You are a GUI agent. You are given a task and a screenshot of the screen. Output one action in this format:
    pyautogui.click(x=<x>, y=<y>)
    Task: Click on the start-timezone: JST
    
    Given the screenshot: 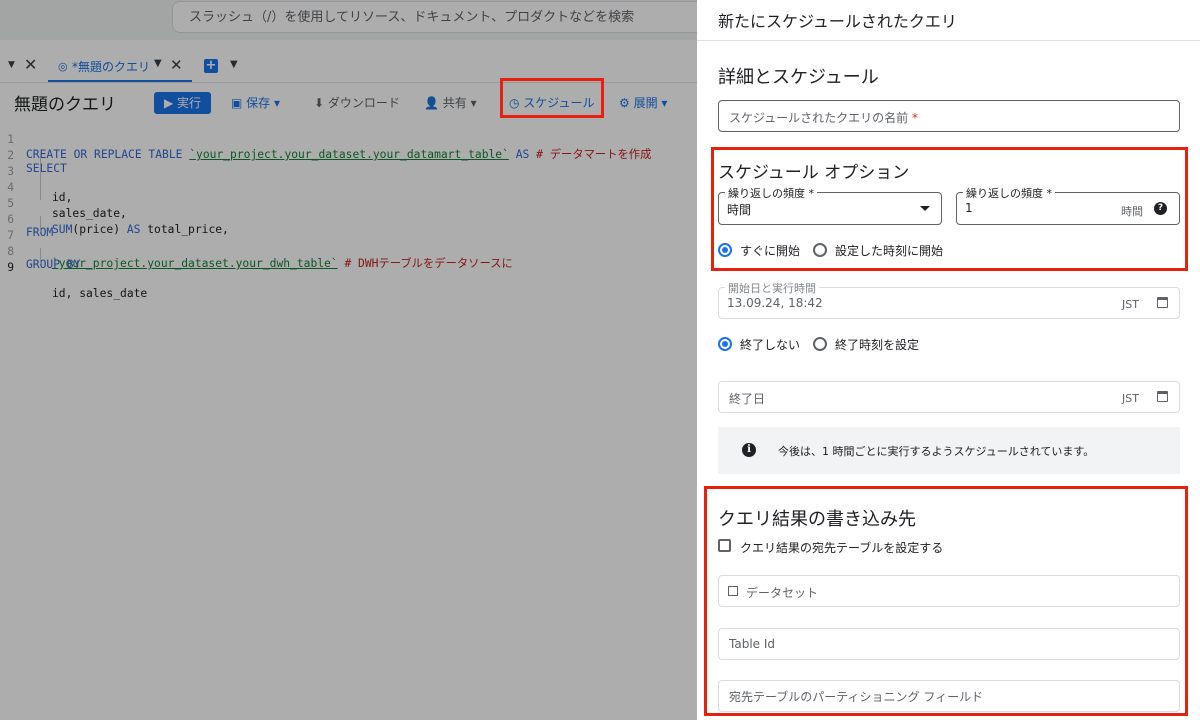 What is the action you would take?
    pyautogui.click(x=1130, y=304)
    